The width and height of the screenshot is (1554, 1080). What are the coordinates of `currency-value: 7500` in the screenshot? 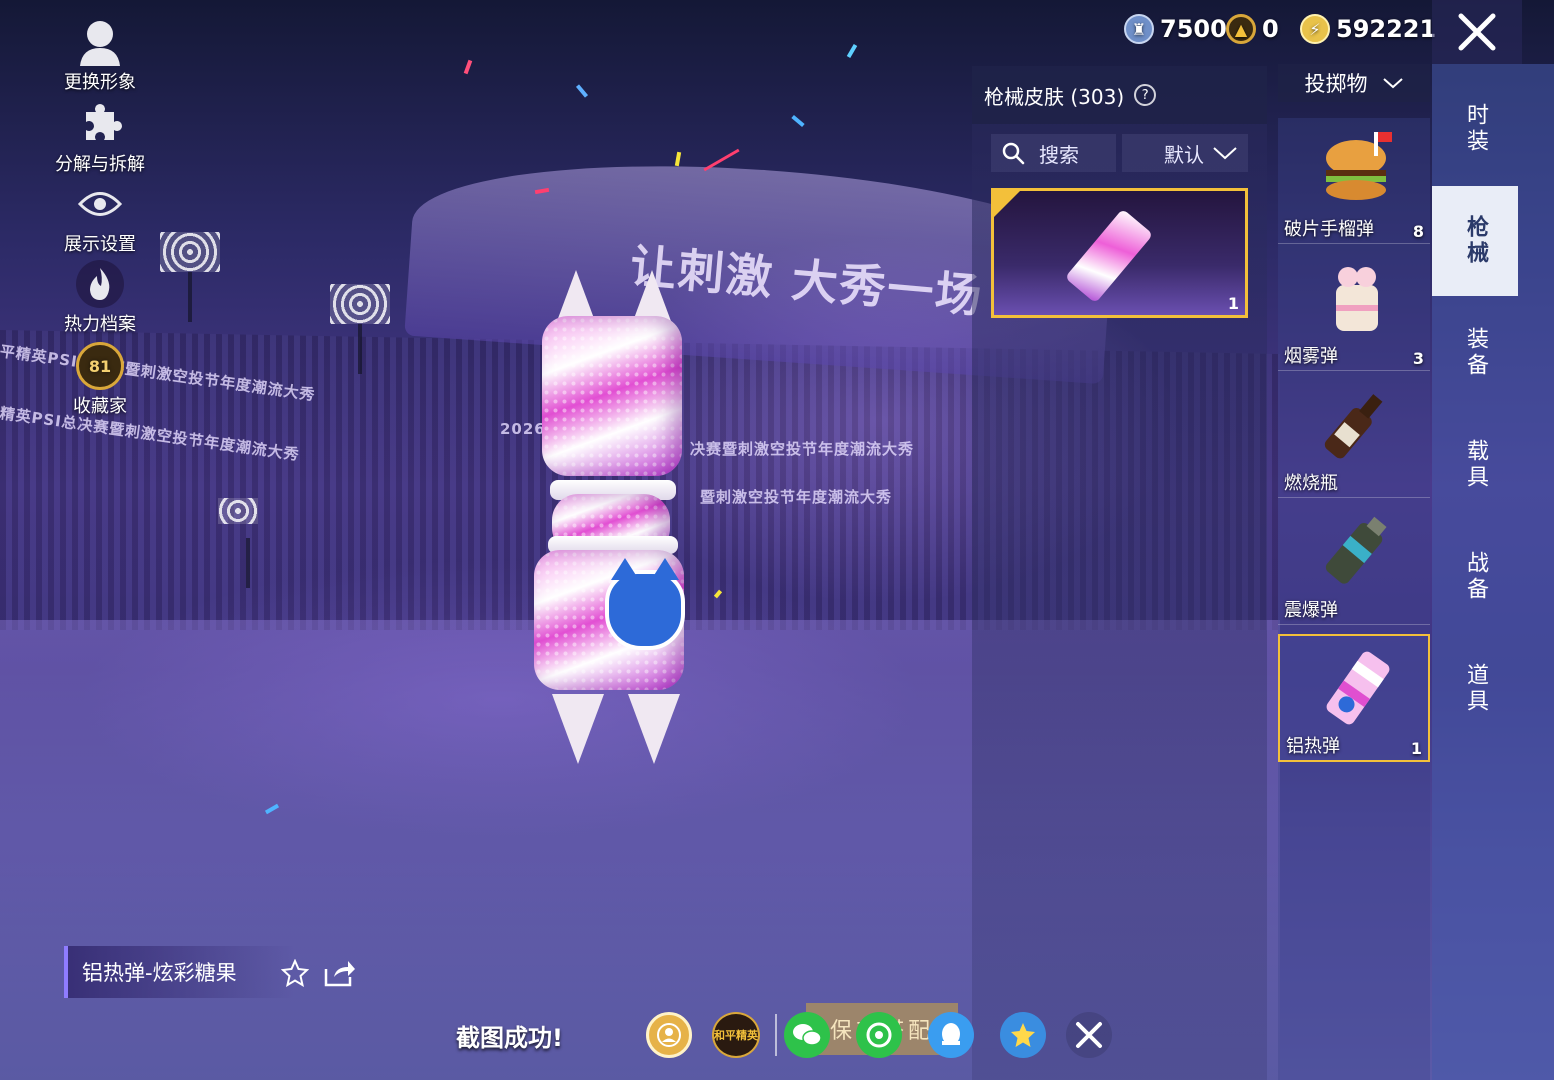 It's located at (1193, 29).